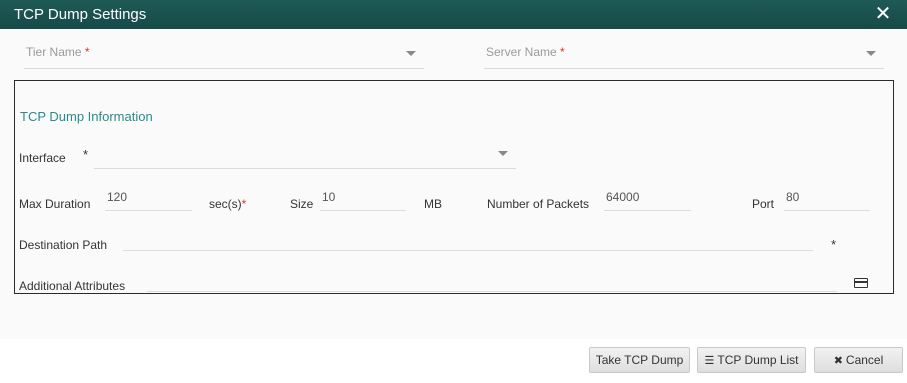 The height and width of the screenshot is (383, 907). I want to click on close-icon: ✕, so click(883, 14).